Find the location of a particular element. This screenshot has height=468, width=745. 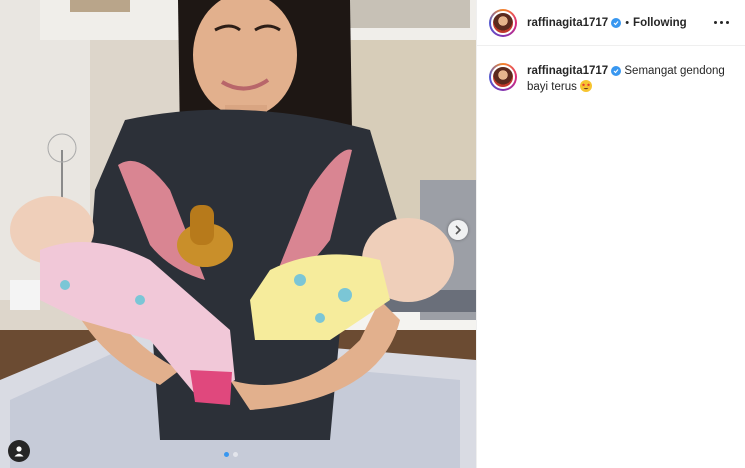

post-header: raffinagita1717 • Following is located at coordinates (611, 23).